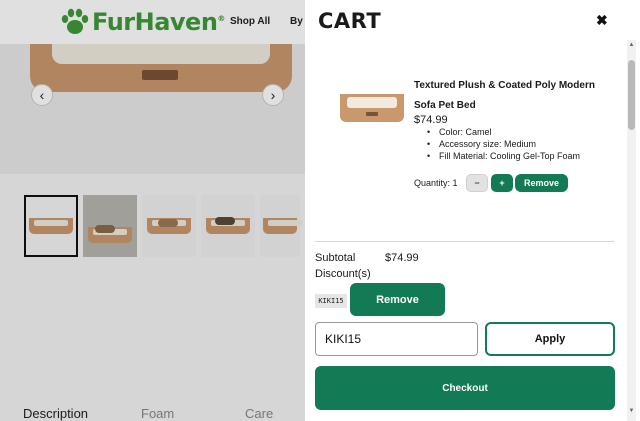  What do you see at coordinates (631, 95) in the screenshot?
I see `scrollbar-thumb` at bounding box center [631, 95].